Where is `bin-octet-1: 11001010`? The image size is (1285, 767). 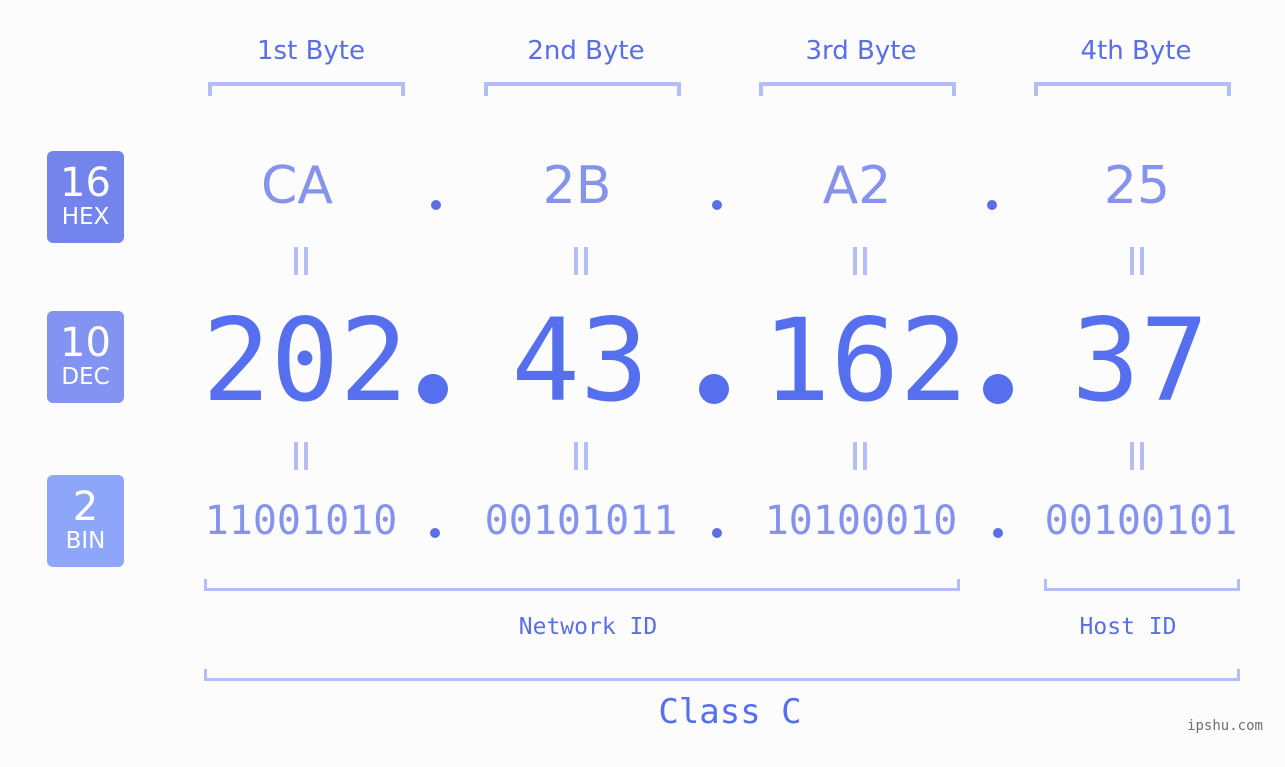
bin-octet-1: 11001010 is located at coordinates (301, 521).